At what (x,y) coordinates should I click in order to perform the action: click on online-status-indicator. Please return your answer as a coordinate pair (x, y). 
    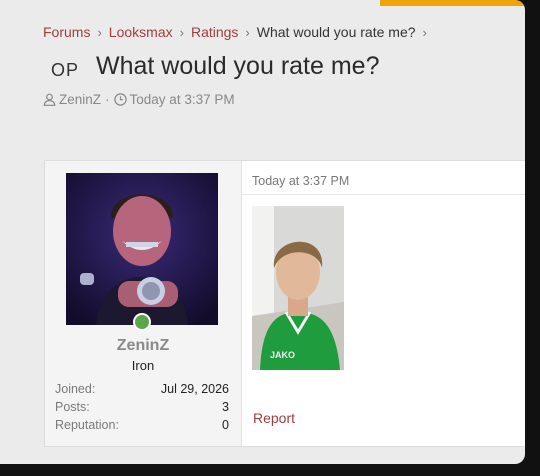
    Looking at the image, I should click on (142, 322).